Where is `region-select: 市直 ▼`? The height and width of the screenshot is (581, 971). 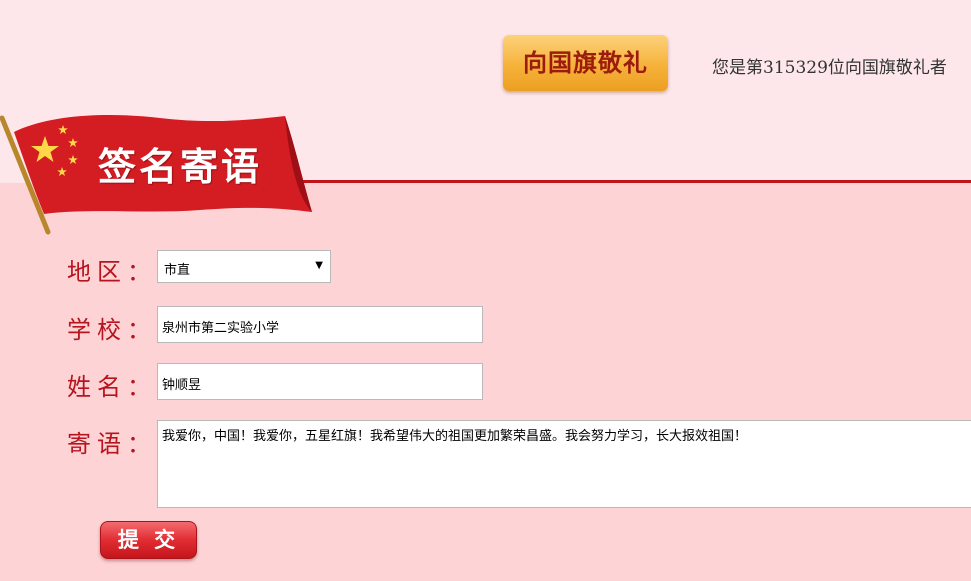
region-select: 市直 ▼ is located at coordinates (244, 266).